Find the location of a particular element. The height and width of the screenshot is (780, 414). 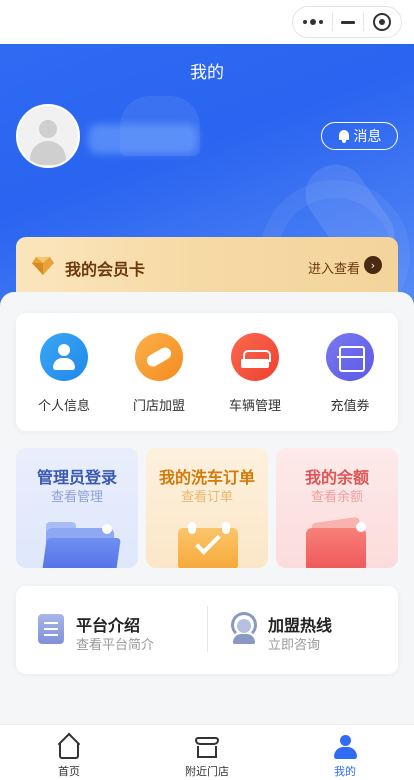

franchise-hotline-subtitle: 立即咨询 is located at coordinates (294, 645).